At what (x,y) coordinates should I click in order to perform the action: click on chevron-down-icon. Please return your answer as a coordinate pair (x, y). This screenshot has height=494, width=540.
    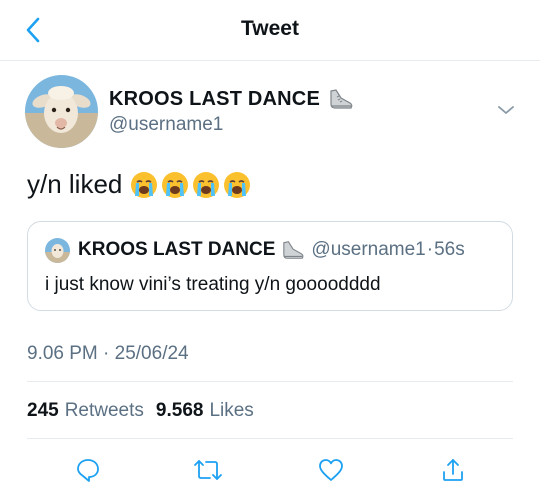
    Looking at the image, I should click on (506, 110).